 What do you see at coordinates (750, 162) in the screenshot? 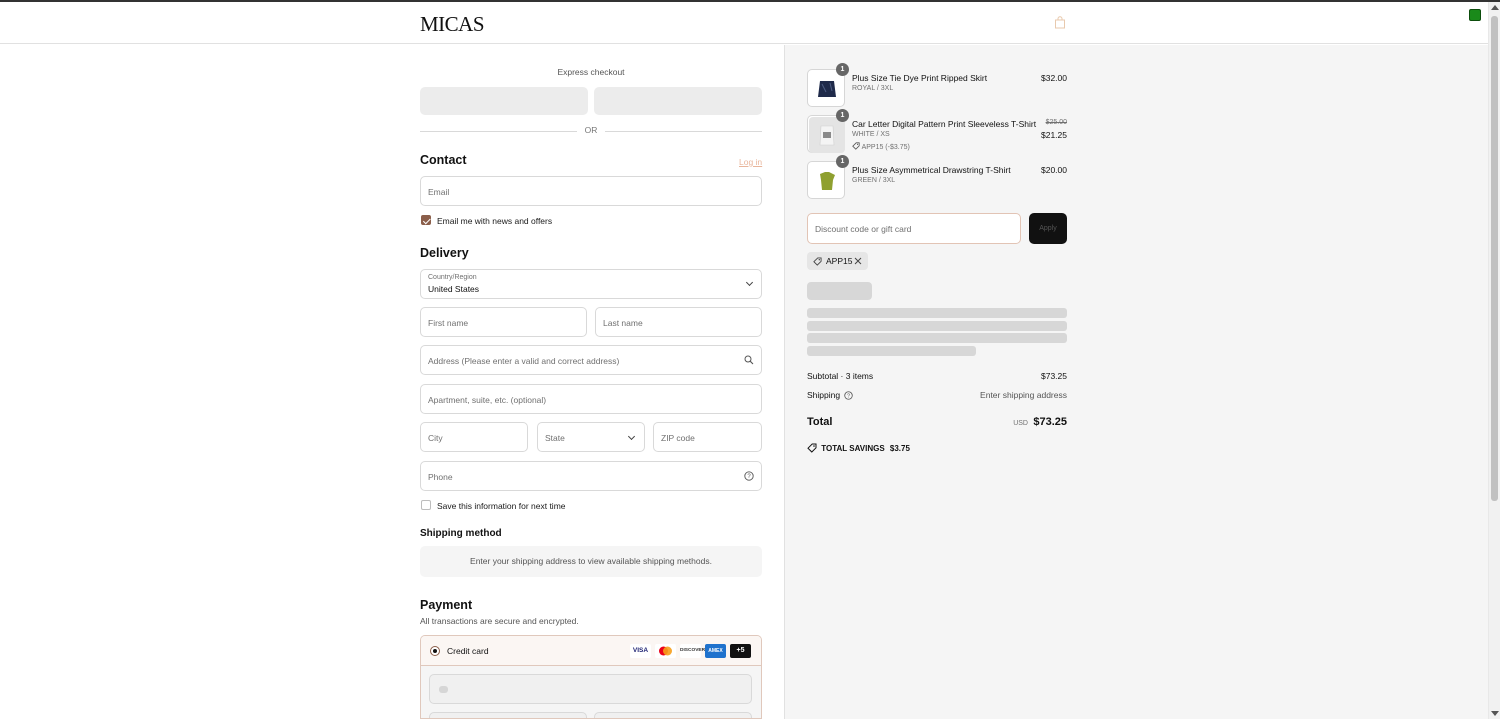
I see `login-link: Log in` at bounding box center [750, 162].